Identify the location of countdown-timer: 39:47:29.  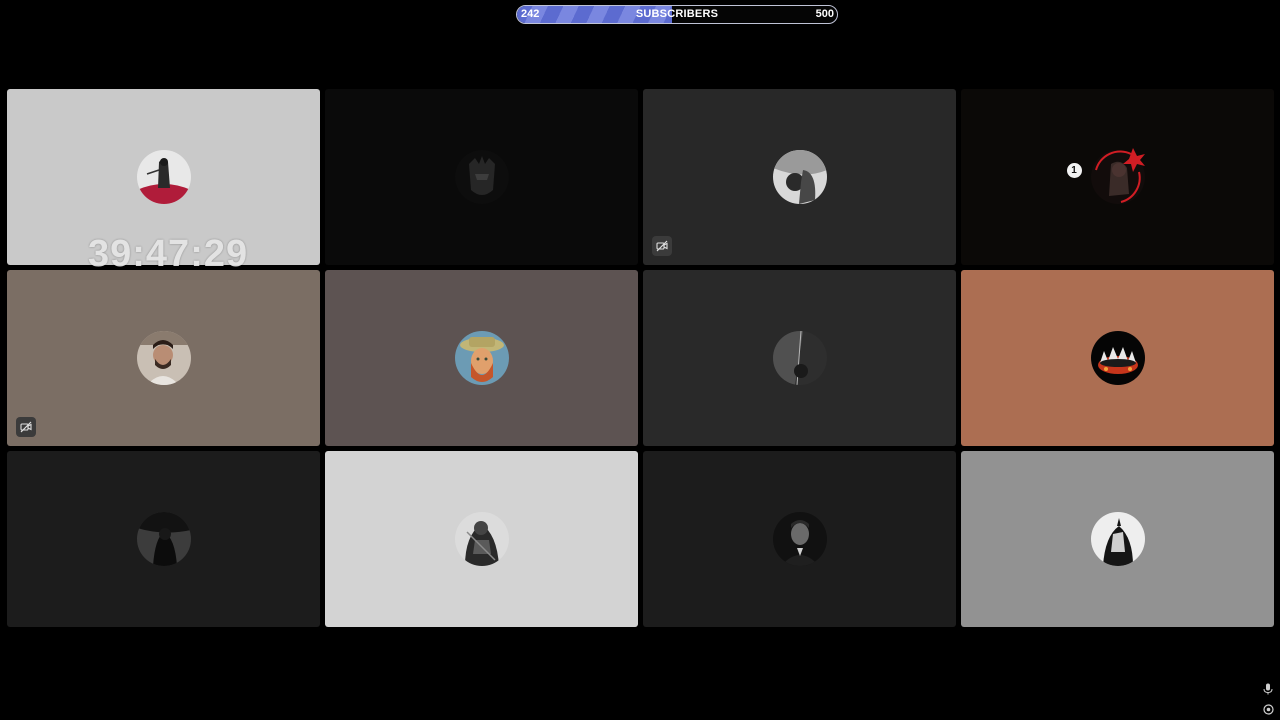
(168, 254).